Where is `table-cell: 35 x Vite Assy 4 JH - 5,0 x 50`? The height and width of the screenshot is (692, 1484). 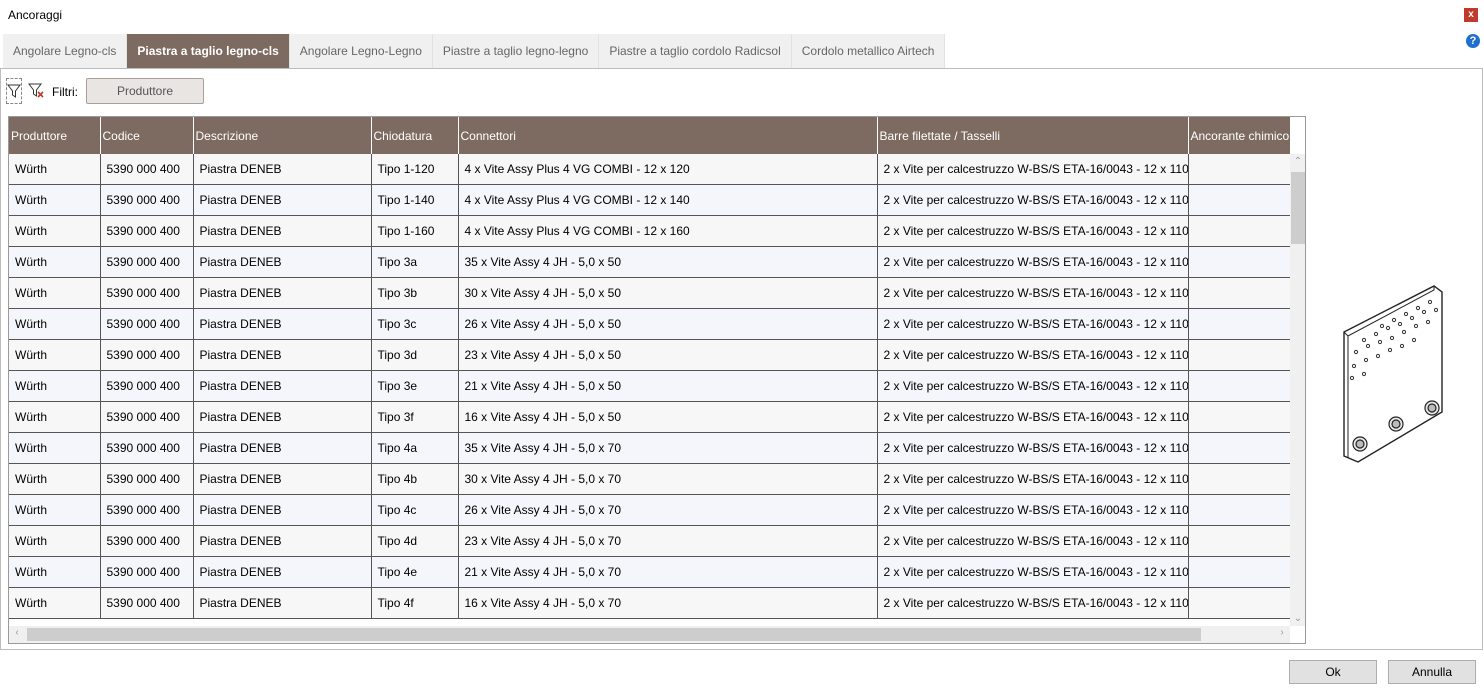 table-cell: 35 x Vite Assy 4 JH - 5,0 x 50 is located at coordinates (668, 262).